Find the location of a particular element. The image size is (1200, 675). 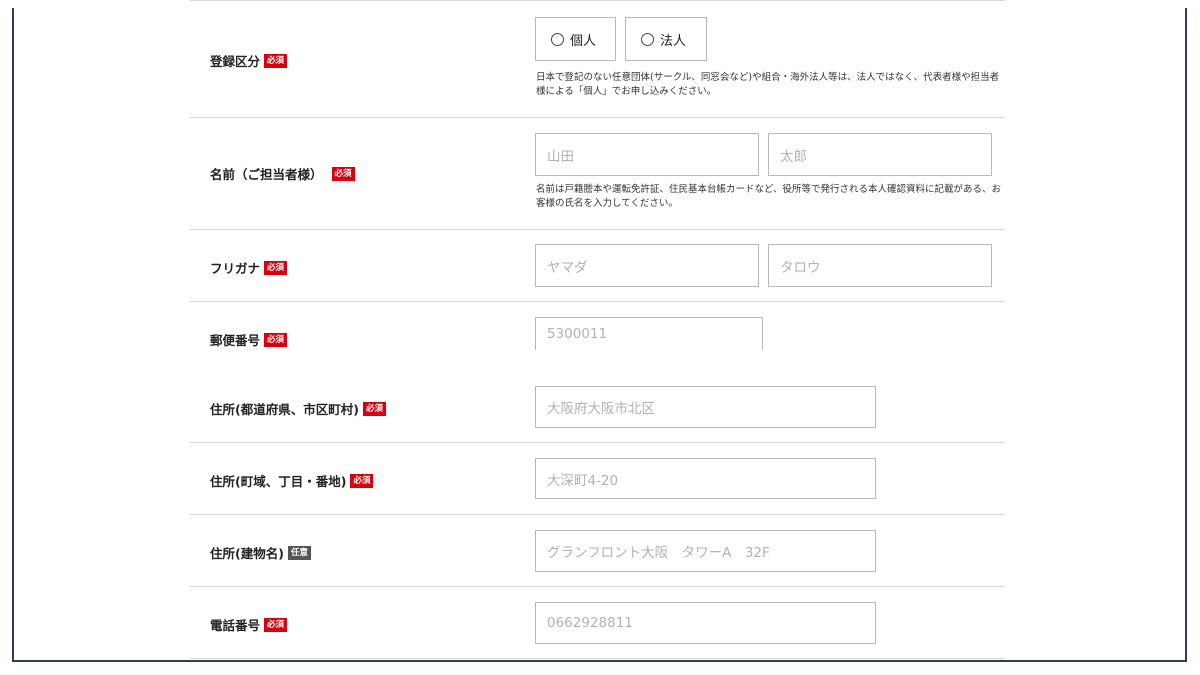

phone-input: 0662928811 is located at coordinates (705, 623).